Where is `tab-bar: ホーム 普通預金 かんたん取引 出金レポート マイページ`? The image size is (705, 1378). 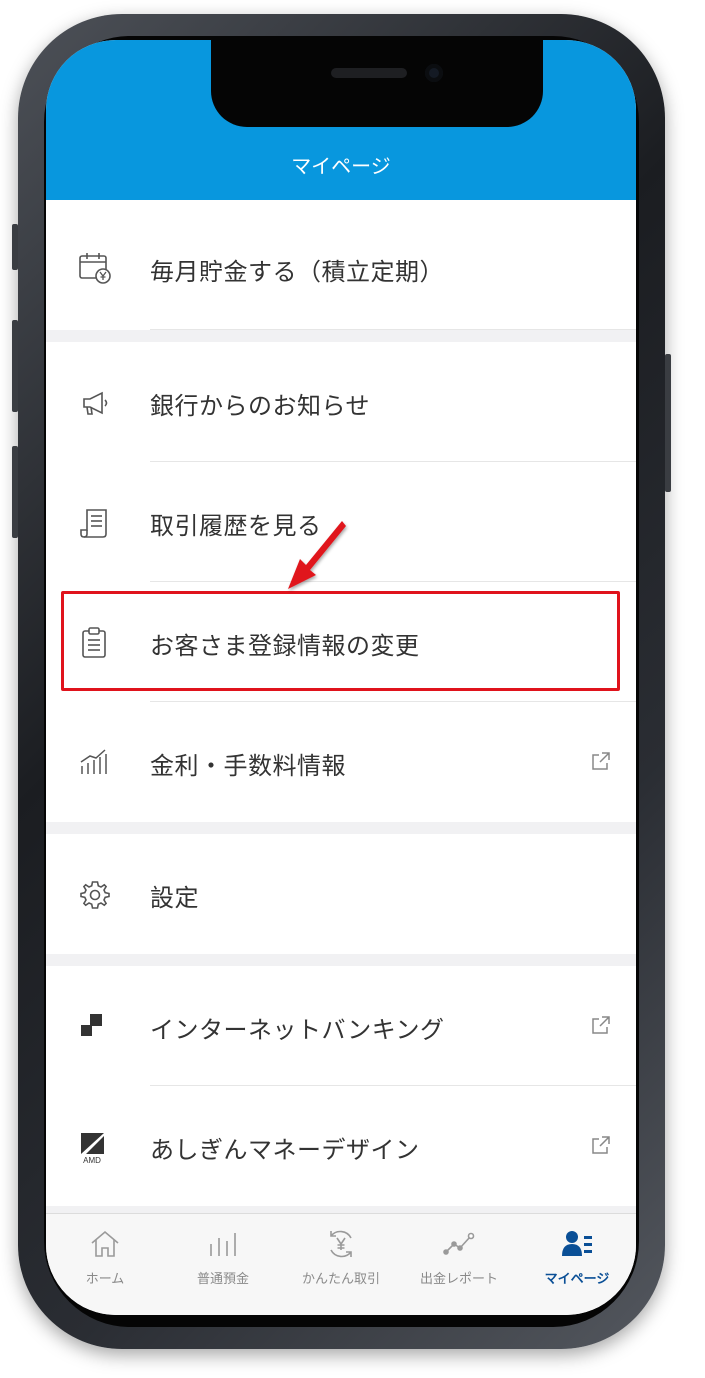
tab-bar: ホーム 普通預金 かんたん取引 出金レポート マイページ is located at coordinates (341, 1264).